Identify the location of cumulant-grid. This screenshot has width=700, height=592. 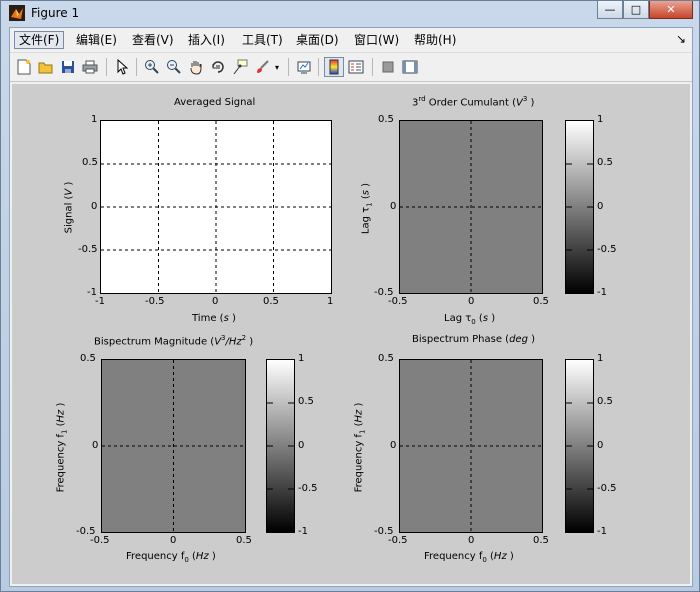
(471, 207).